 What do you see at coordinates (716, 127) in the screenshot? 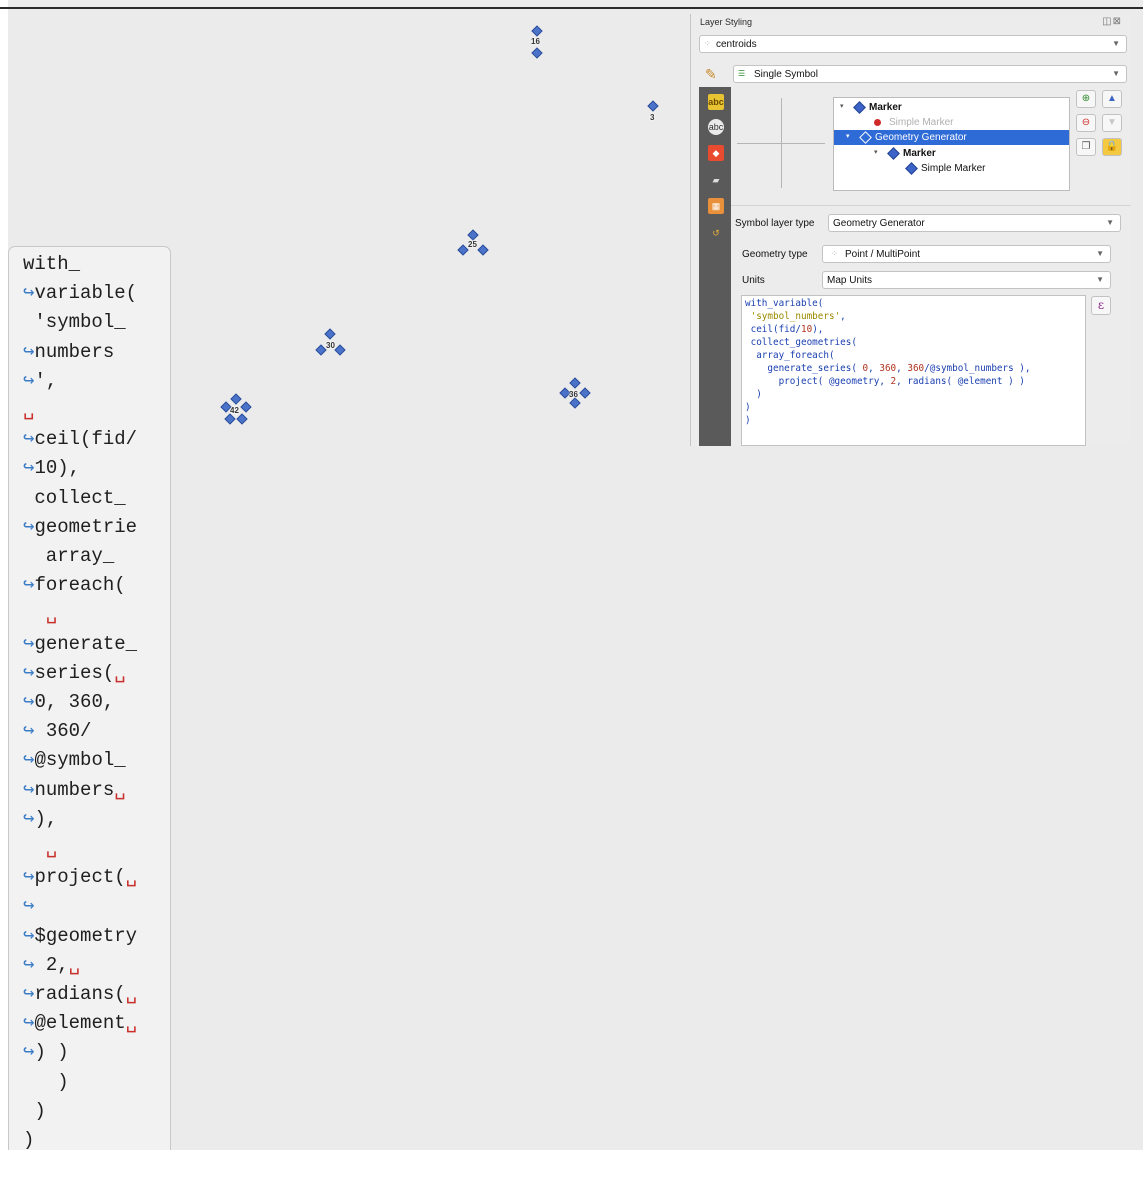
I see `masks-tab-icon: abc` at bounding box center [716, 127].